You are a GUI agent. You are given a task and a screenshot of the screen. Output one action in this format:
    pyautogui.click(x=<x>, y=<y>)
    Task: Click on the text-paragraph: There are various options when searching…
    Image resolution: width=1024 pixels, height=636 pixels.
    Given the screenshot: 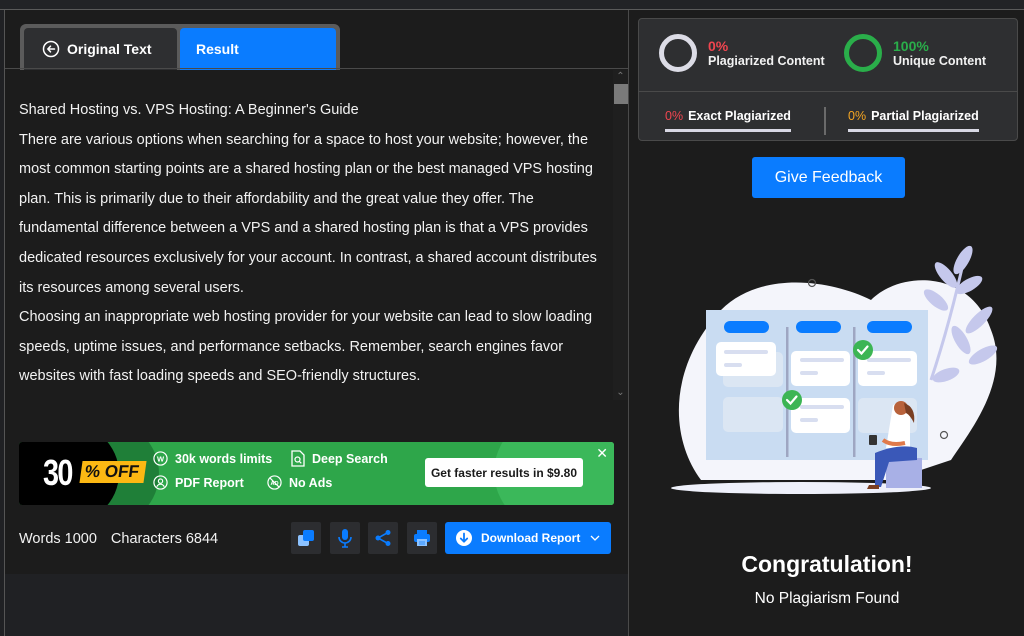 What is the action you would take?
    pyautogui.click(x=308, y=213)
    